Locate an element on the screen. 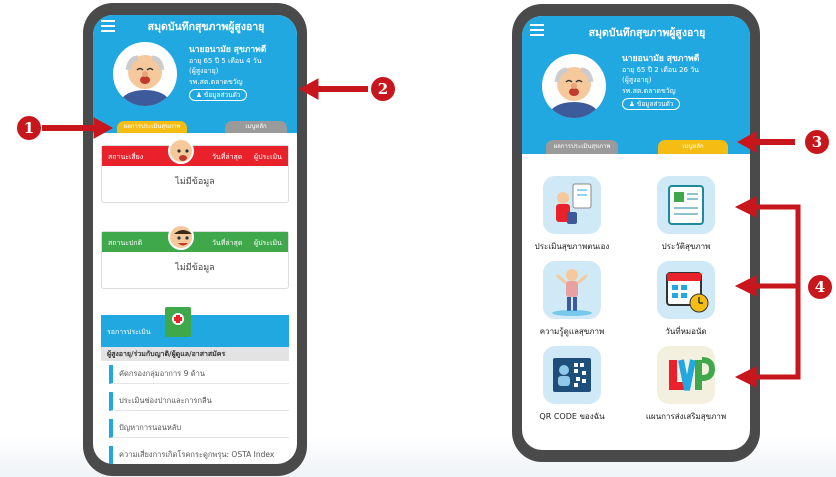  normal-card-header: สถานะปกติ วันที่ล่าสุด ผู้ประเมิน is located at coordinates (195, 238).